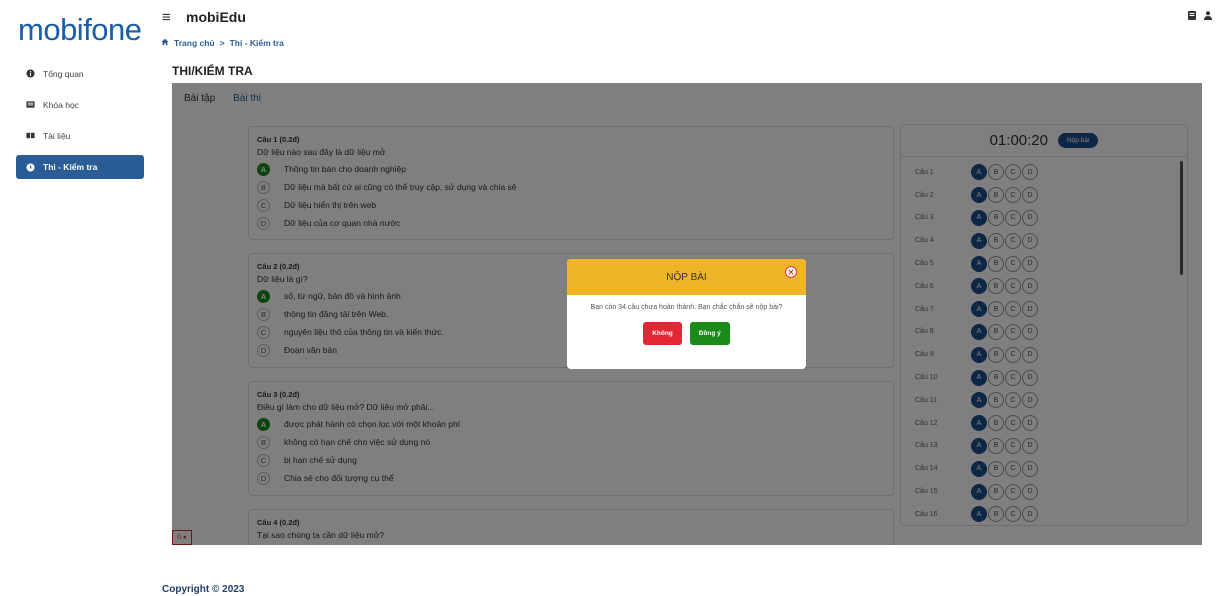  What do you see at coordinates (63, 73) in the screenshot?
I see `sidebar-item-label: Tổng quan` at bounding box center [63, 73].